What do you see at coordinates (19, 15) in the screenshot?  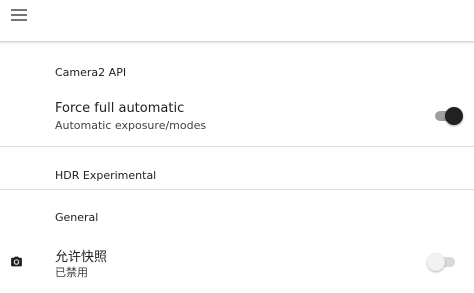 I see `hamburger-menu-icon` at bounding box center [19, 15].